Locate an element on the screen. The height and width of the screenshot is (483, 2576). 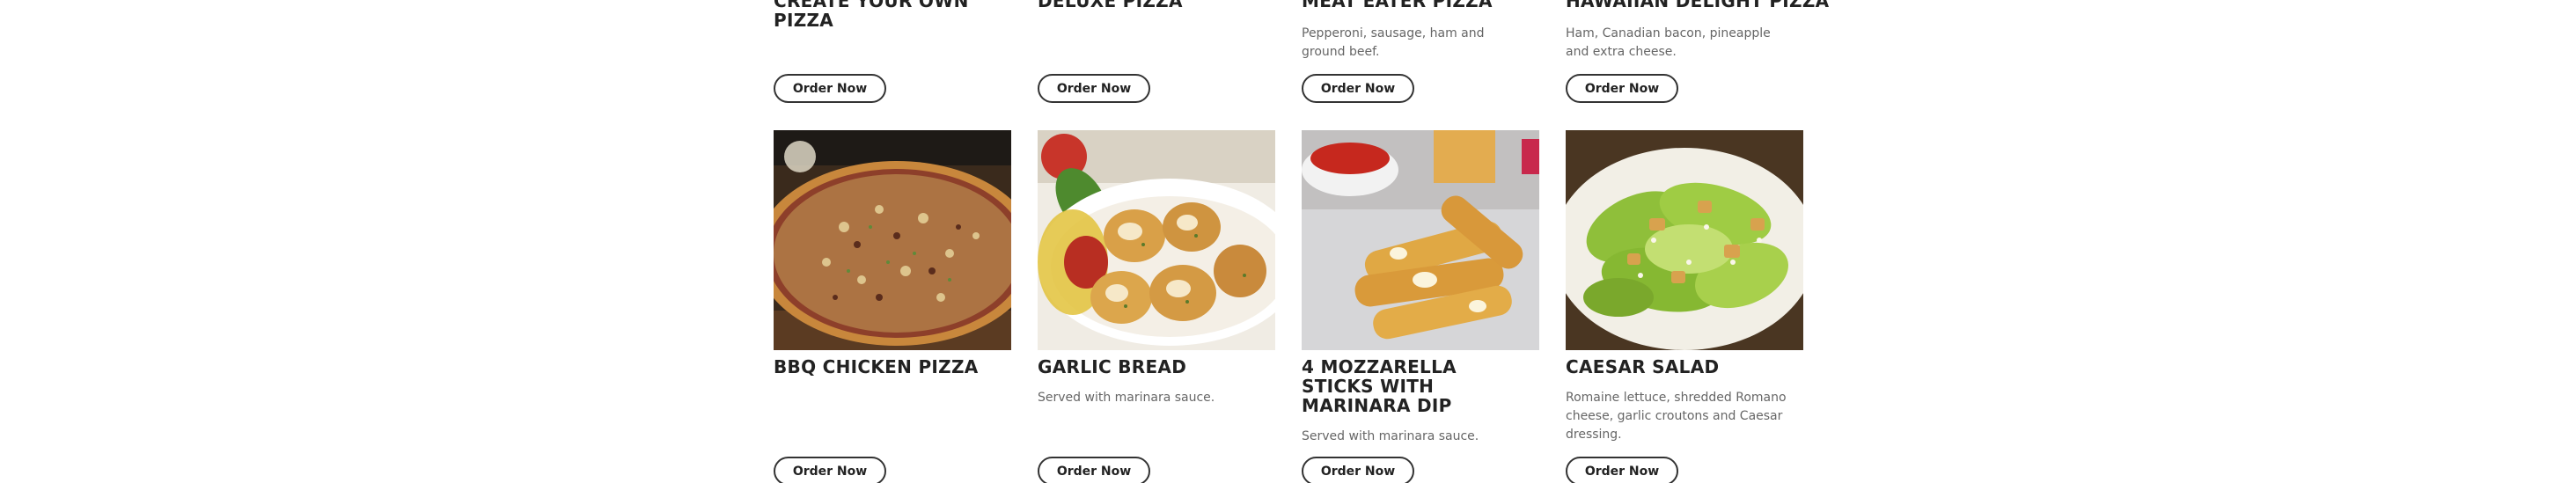
menu-item-card: BBQ CHICKEN PIZZA is located at coordinates (892, 367).